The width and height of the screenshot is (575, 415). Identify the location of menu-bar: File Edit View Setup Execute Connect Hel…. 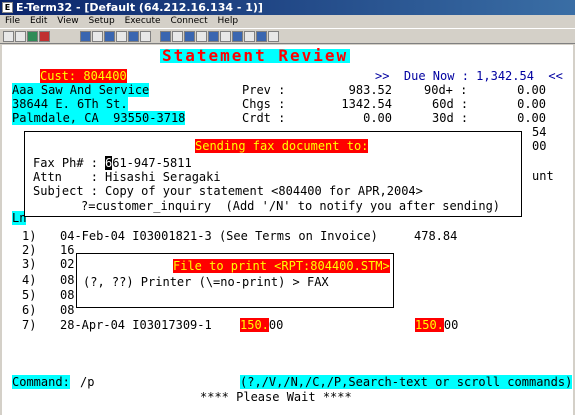
(287, 21).